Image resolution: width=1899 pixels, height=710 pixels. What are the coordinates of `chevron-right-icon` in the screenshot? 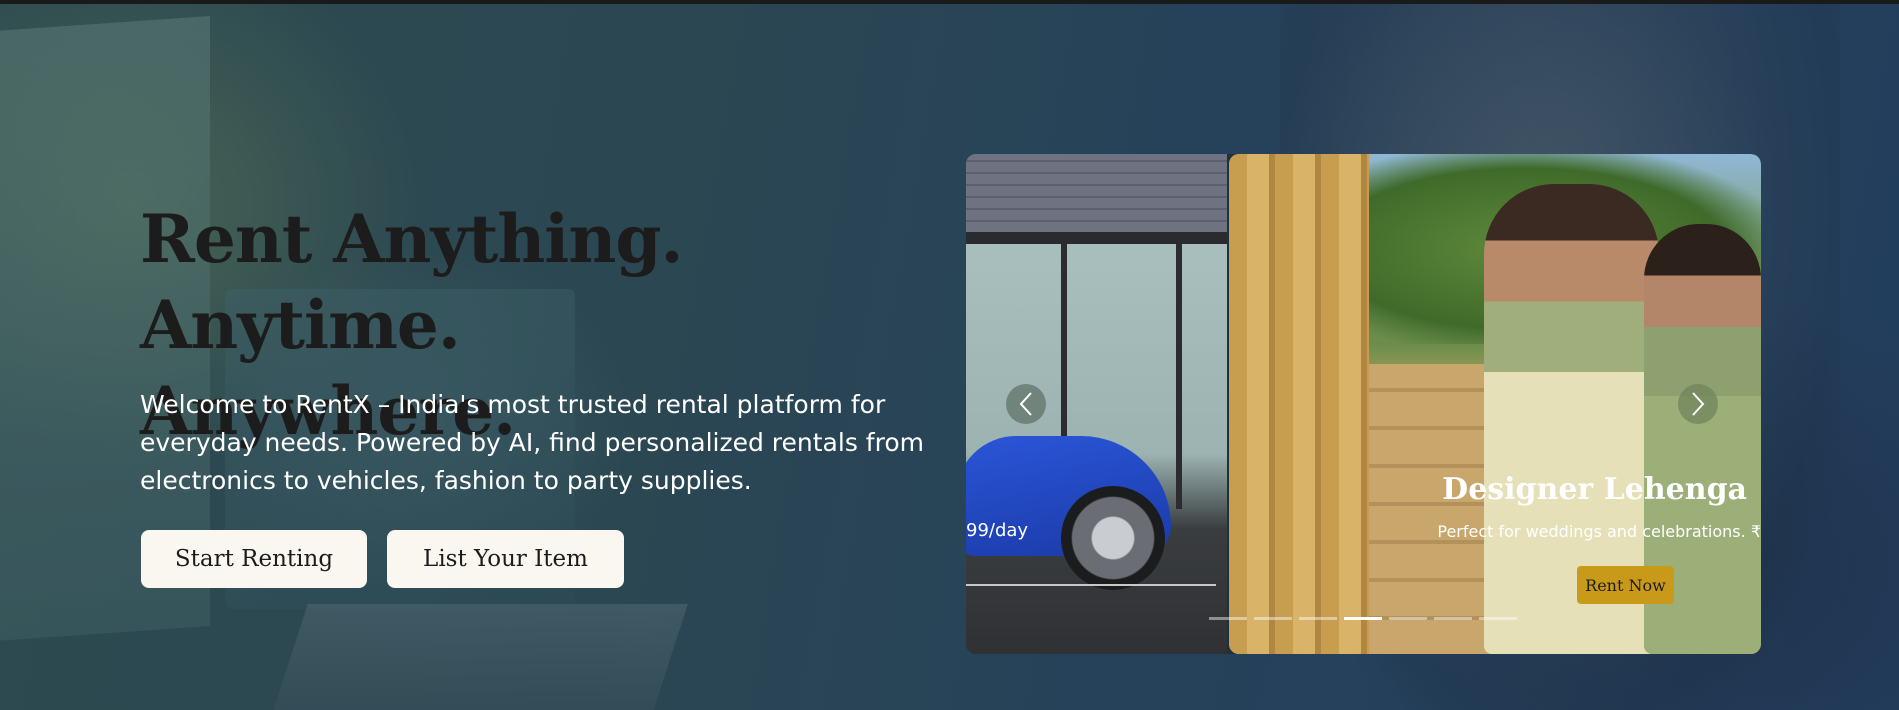 It's located at (1698, 404).